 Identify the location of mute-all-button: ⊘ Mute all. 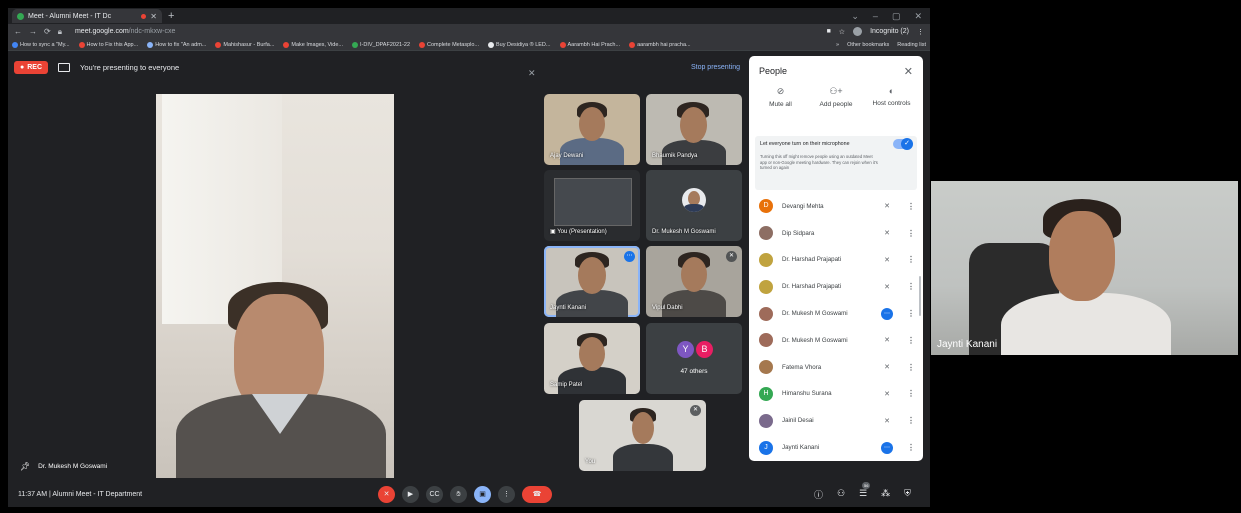
(780, 106).